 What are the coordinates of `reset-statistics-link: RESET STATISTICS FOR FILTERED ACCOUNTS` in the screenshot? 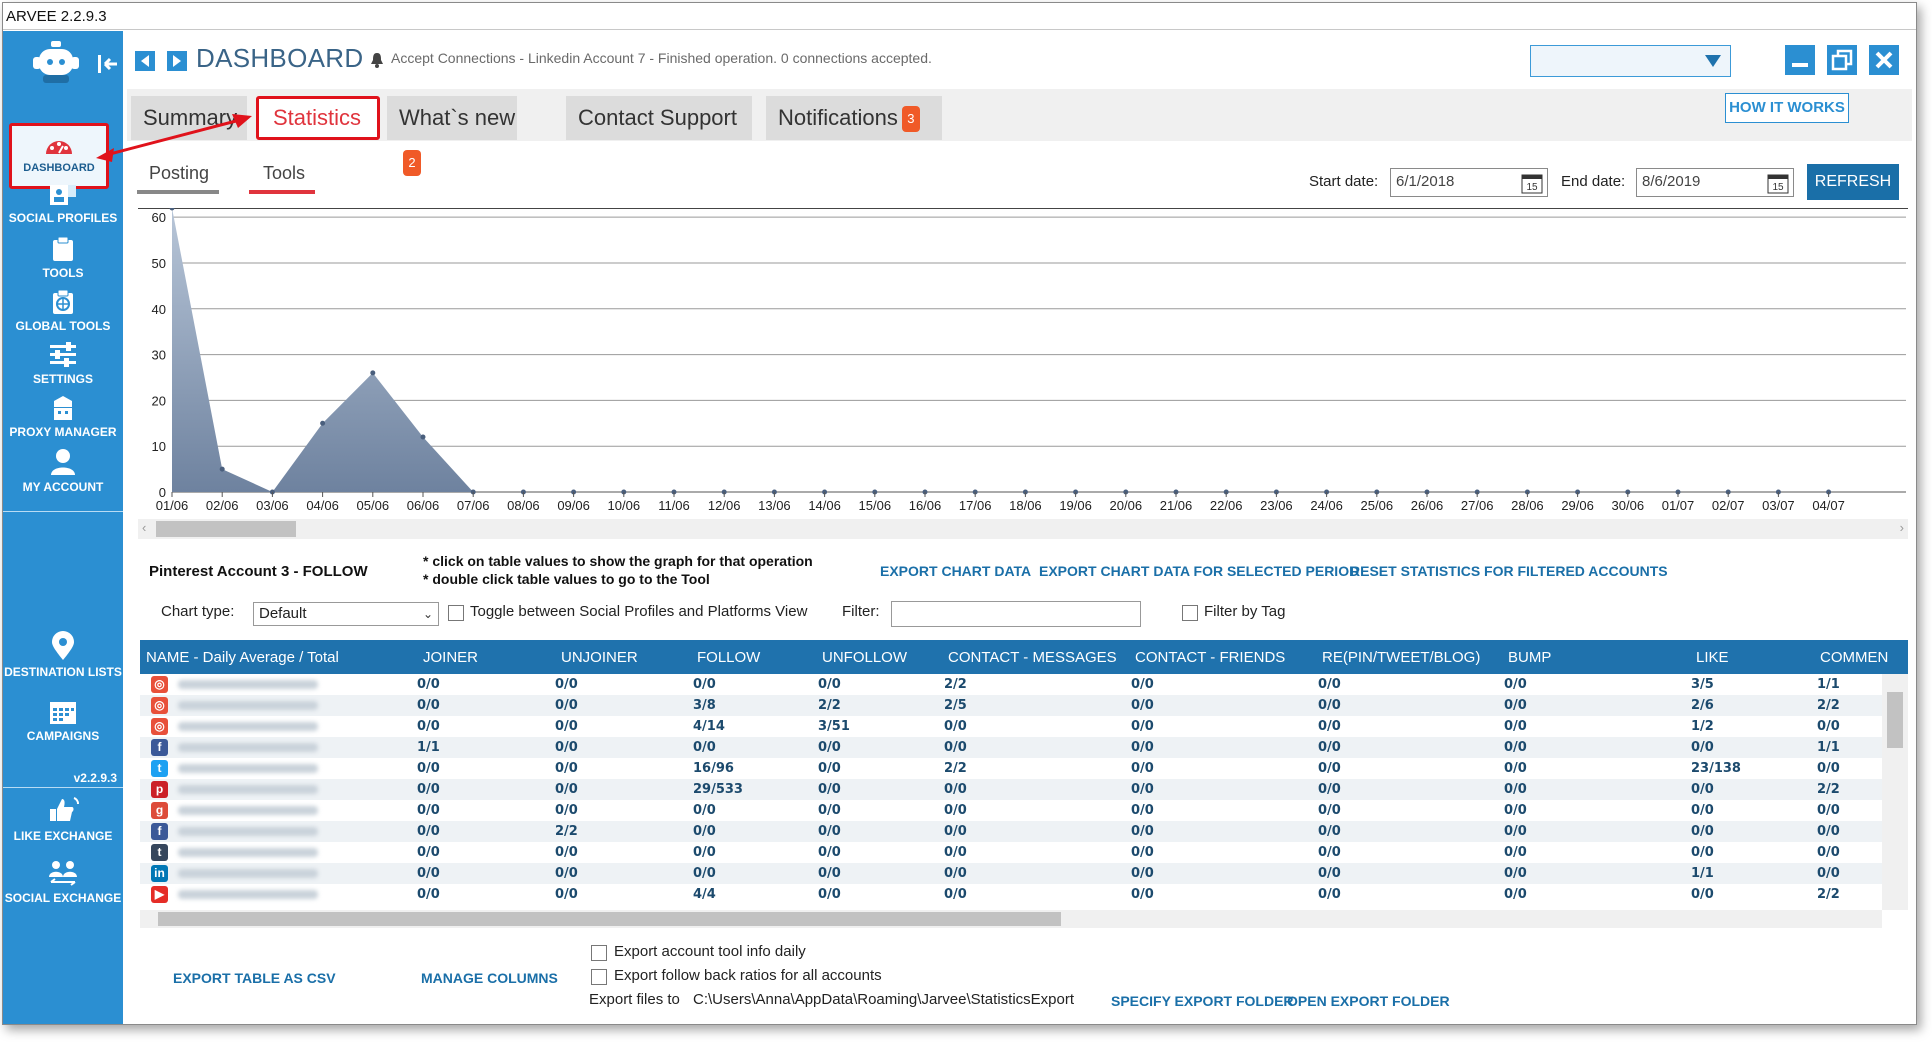 It's located at (1509, 571).